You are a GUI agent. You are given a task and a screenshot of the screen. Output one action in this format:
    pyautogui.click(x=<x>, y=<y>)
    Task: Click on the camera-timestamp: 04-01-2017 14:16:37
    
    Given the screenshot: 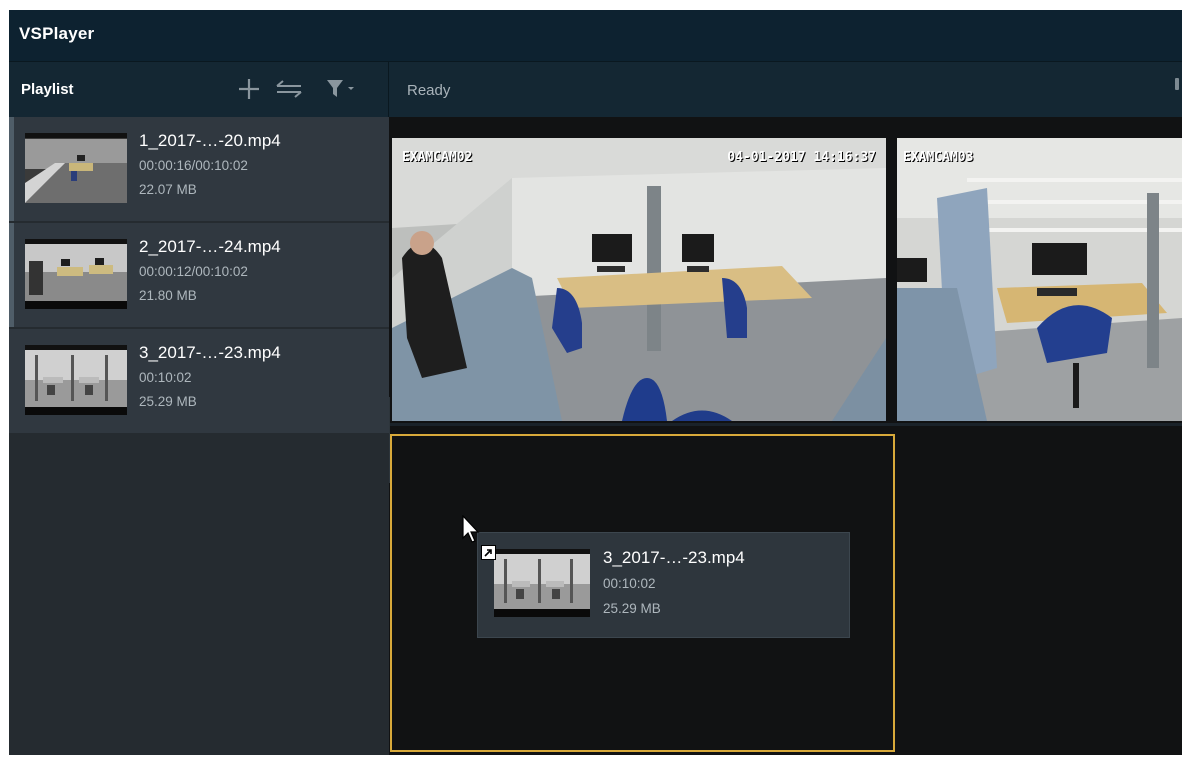 What is the action you would take?
    pyautogui.click(x=801, y=157)
    